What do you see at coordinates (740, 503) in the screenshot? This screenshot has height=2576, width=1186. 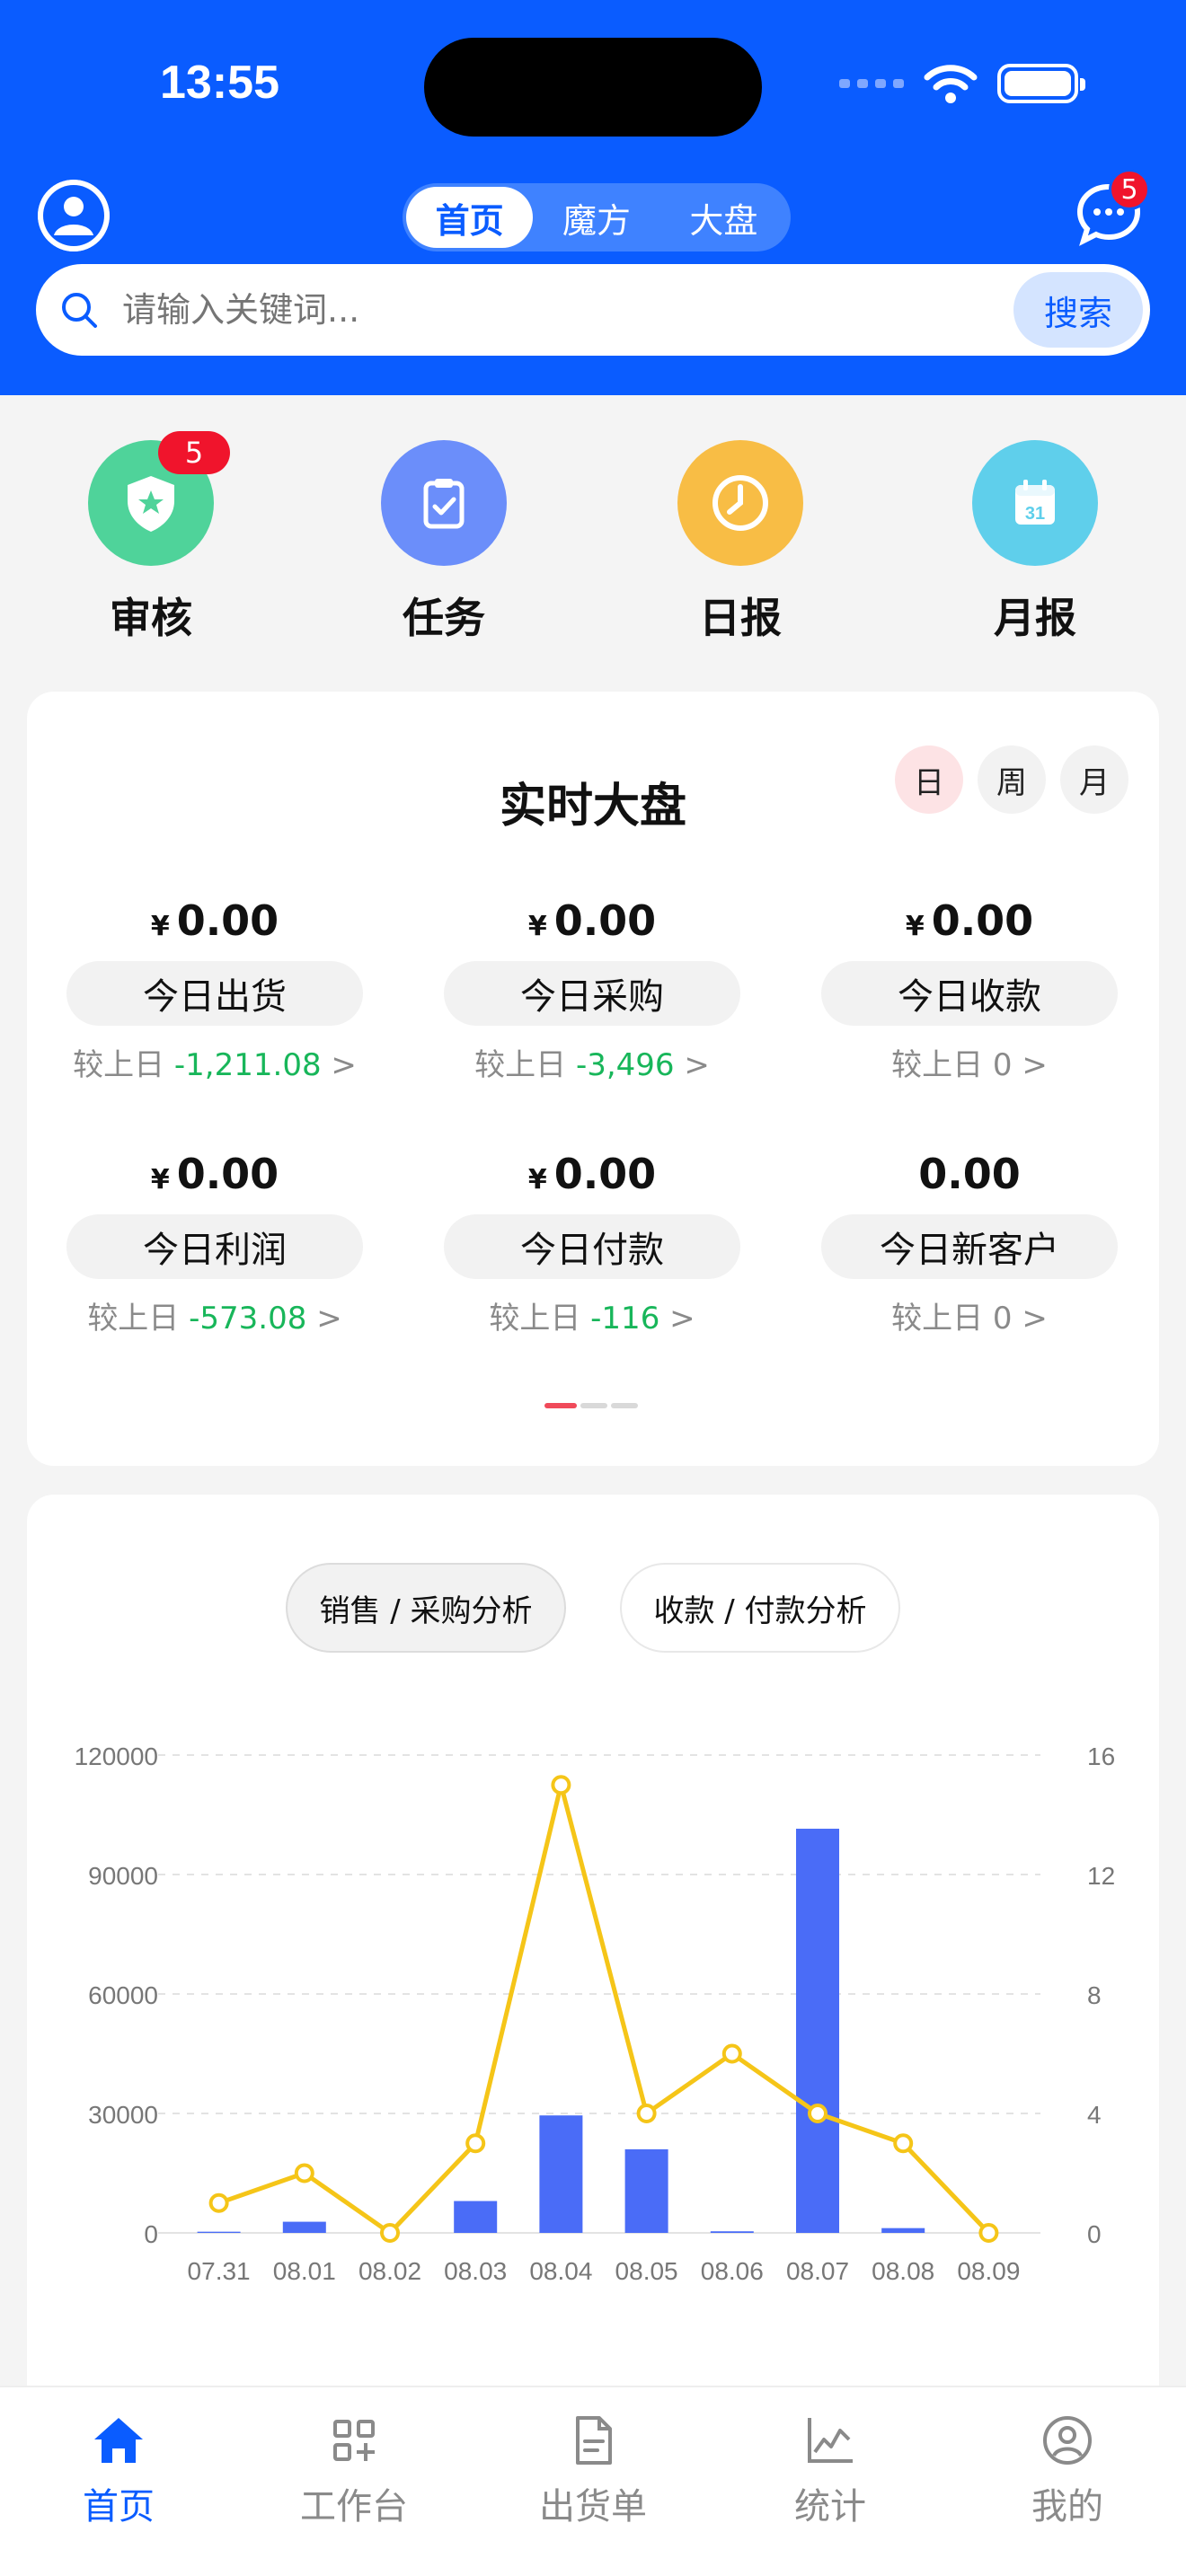 I see `clock-icon` at bounding box center [740, 503].